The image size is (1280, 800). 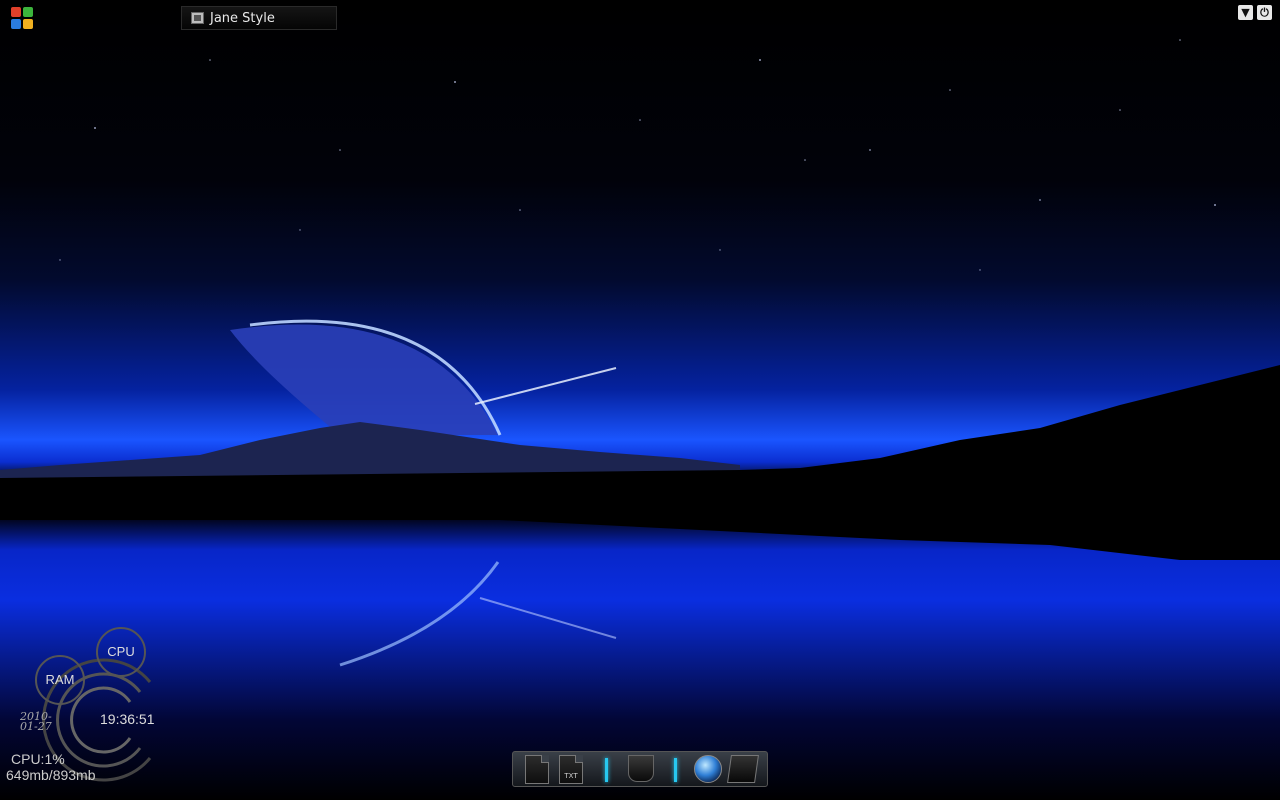 I want to click on globe-icon, so click(x=708, y=769).